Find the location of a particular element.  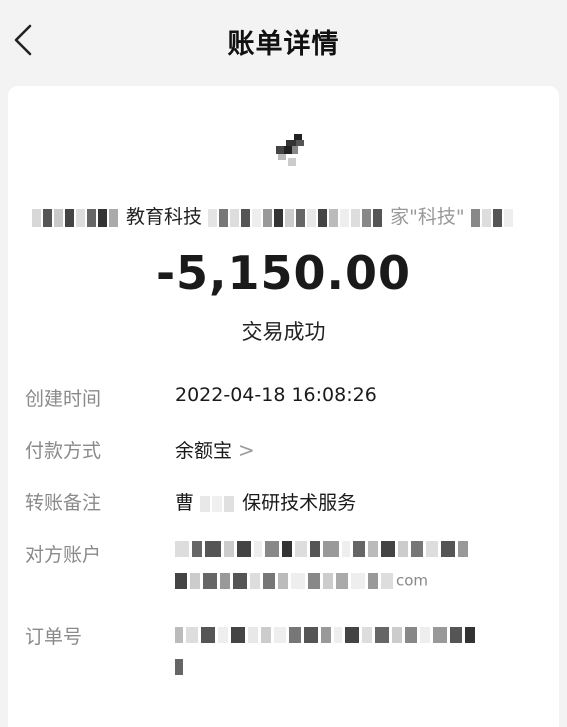

merchant-name-part-2: 家"科技" is located at coordinates (427, 217).